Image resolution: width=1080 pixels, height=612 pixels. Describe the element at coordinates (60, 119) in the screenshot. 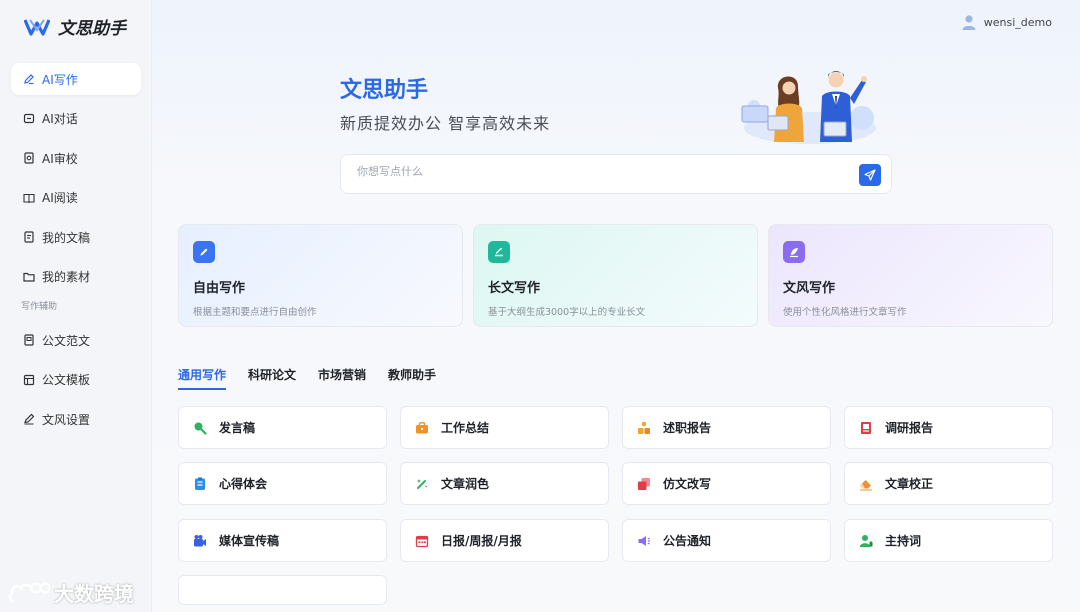

I see `sidebar-item-label: AI对话` at that location.